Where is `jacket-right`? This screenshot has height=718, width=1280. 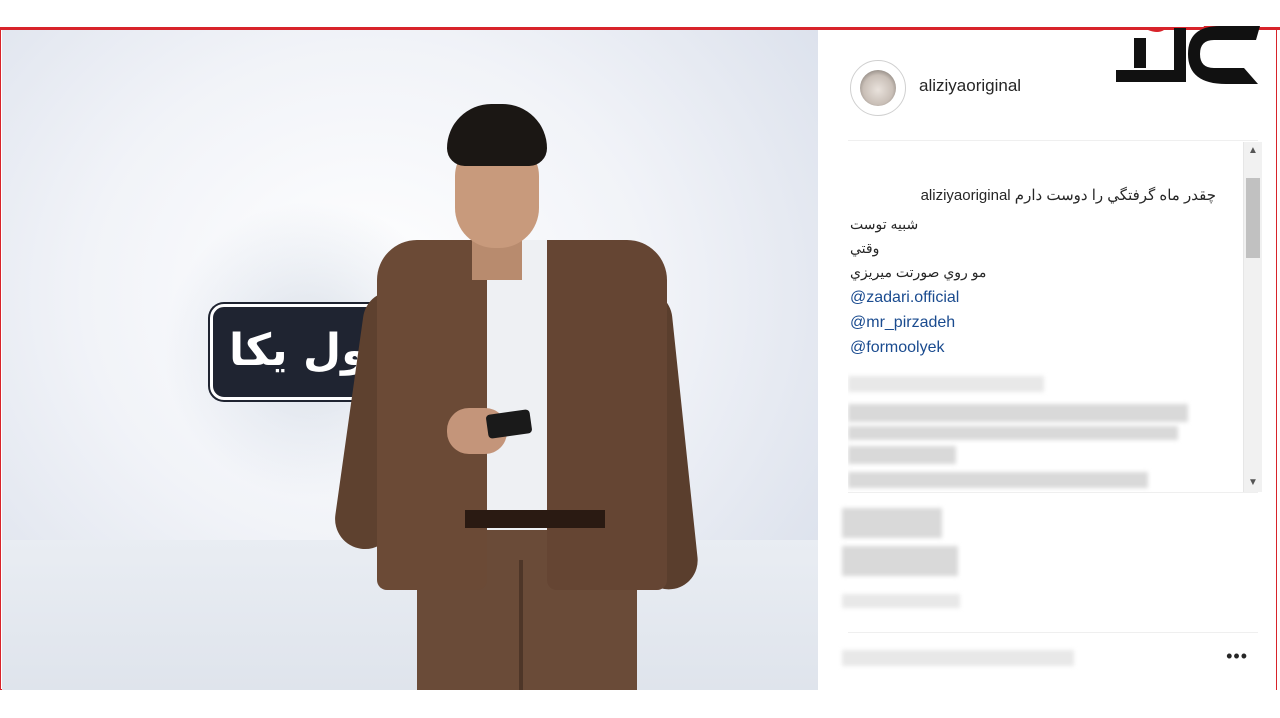
jacket-right is located at coordinates (607, 415).